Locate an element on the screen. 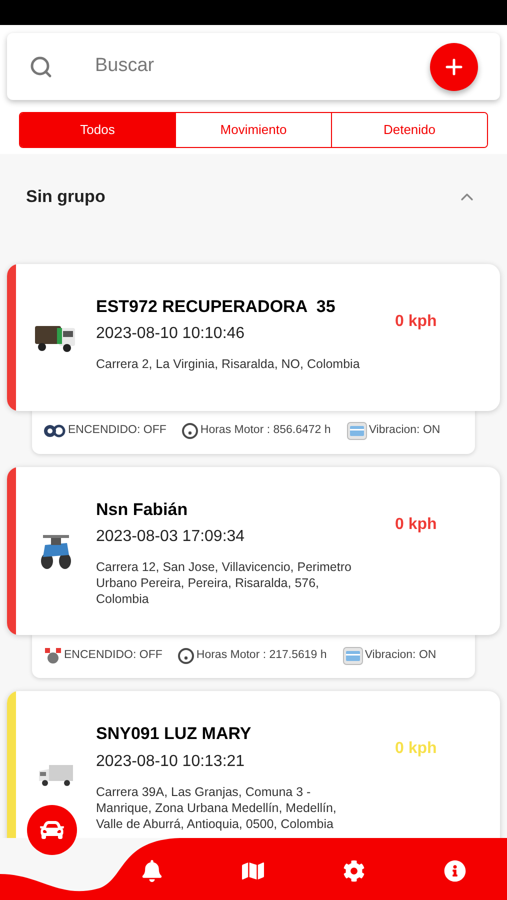  sensor-reading: Horas Motor : 856.6472 h is located at coordinates (265, 430).